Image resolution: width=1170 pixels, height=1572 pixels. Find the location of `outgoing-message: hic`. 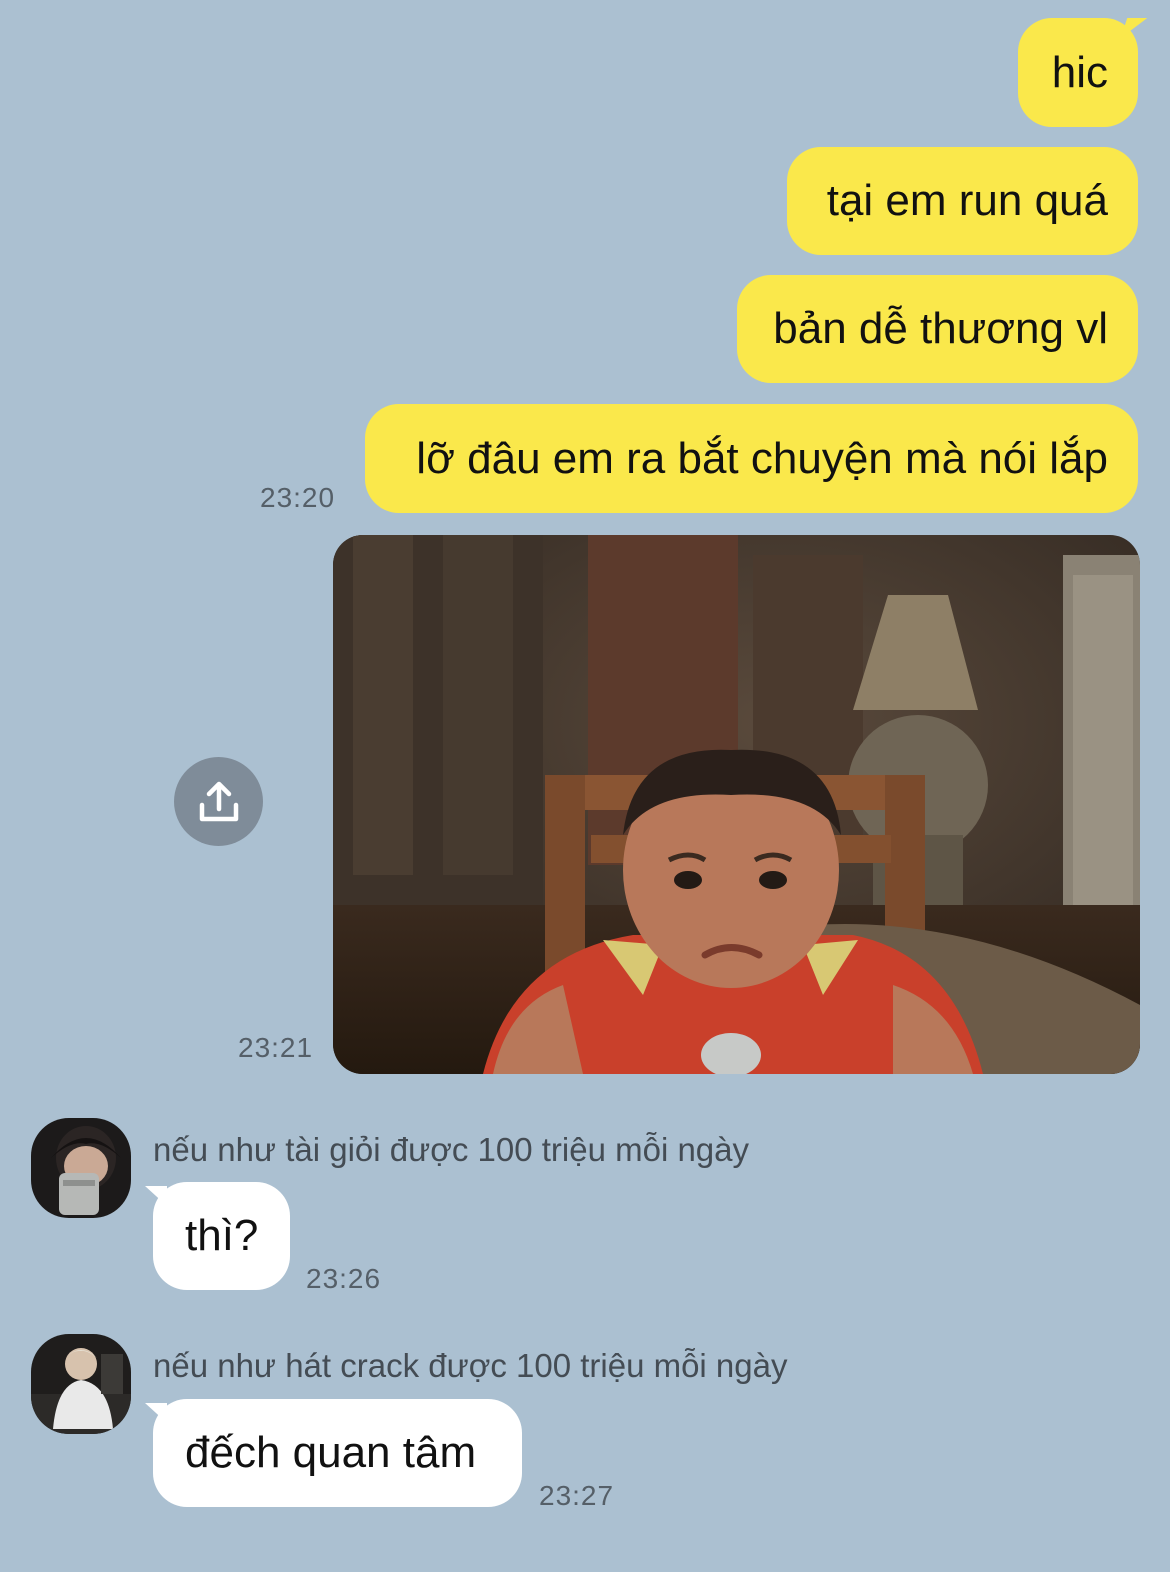

outgoing-message: hic is located at coordinates (1083, 72).